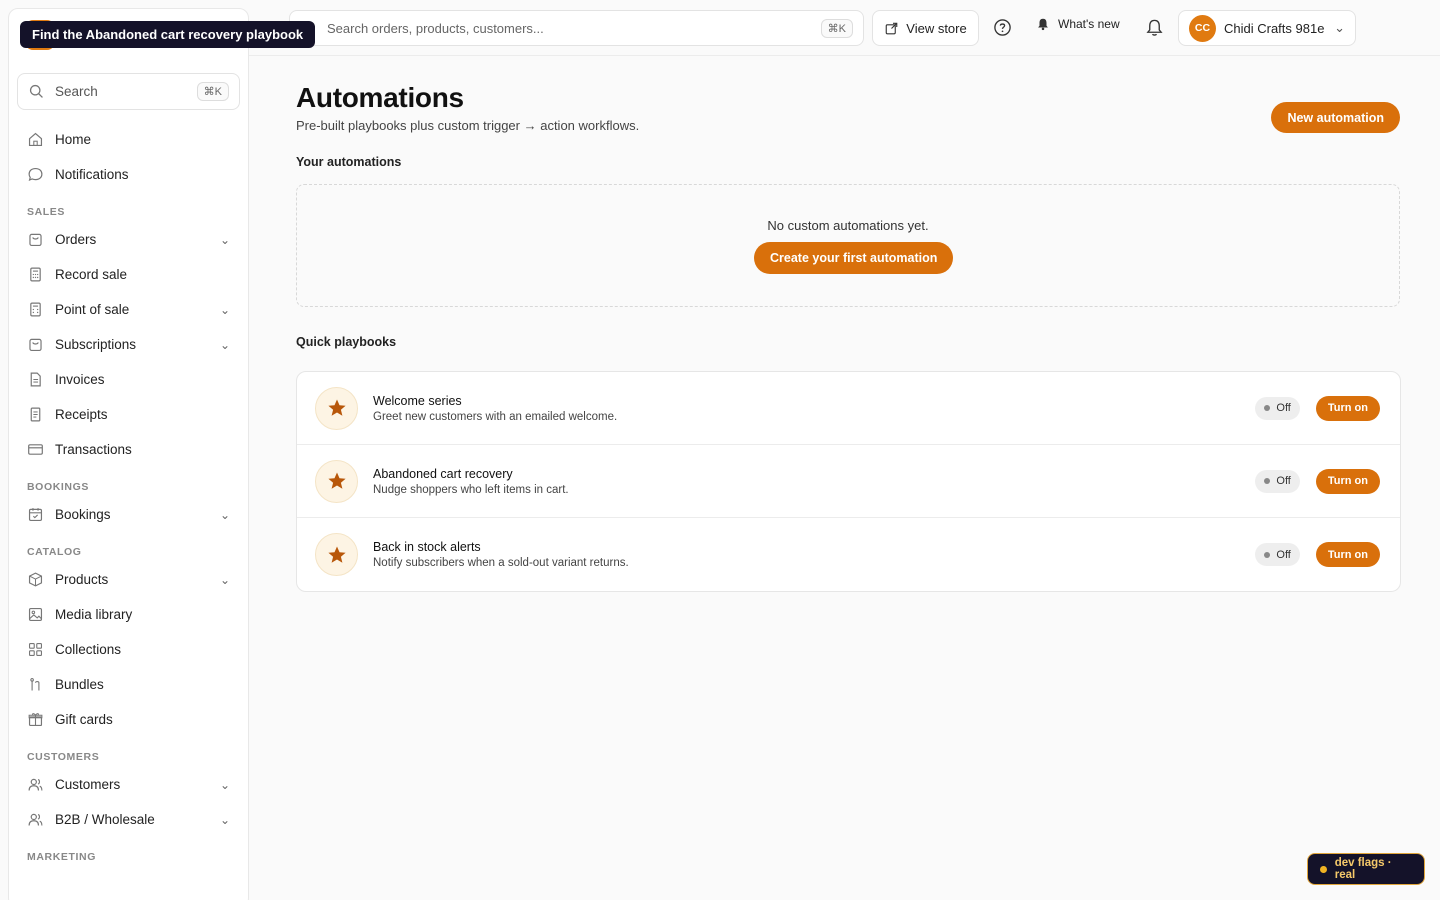 Image resolution: width=1440 pixels, height=900 pixels. What do you see at coordinates (35, 784) in the screenshot?
I see `users-icon` at bounding box center [35, 784].